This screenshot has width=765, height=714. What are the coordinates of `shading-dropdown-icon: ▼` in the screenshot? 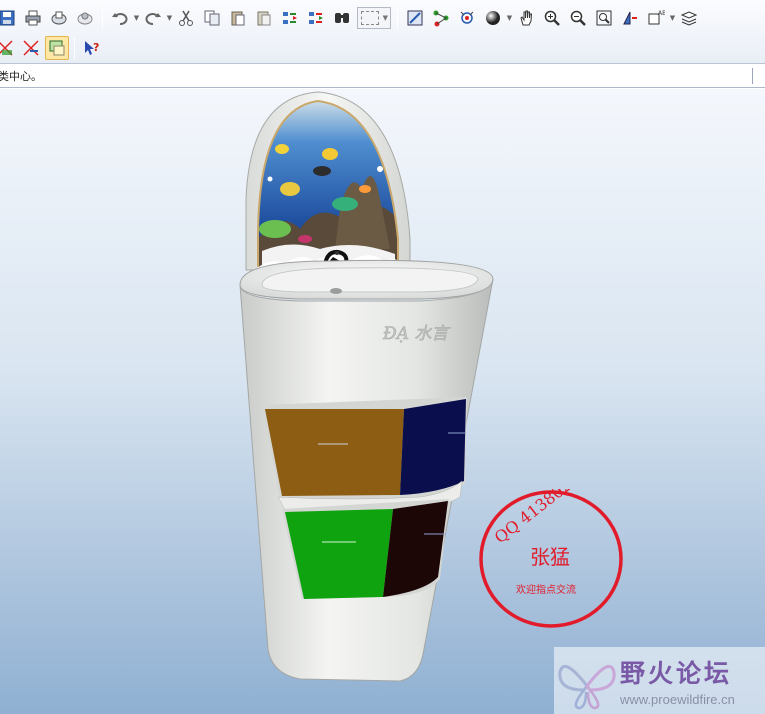 It's located at (509, 18).